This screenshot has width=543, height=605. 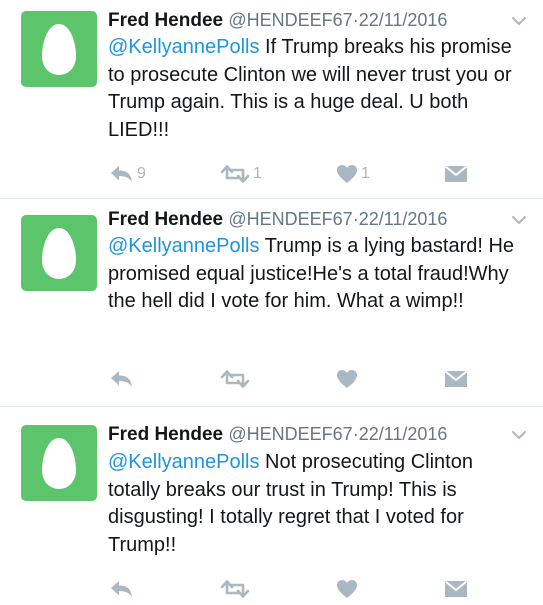 What do you see at coordinates (365, 173) in the screenshot?
I see `like-count: 1` at bounding box center [365, 173].